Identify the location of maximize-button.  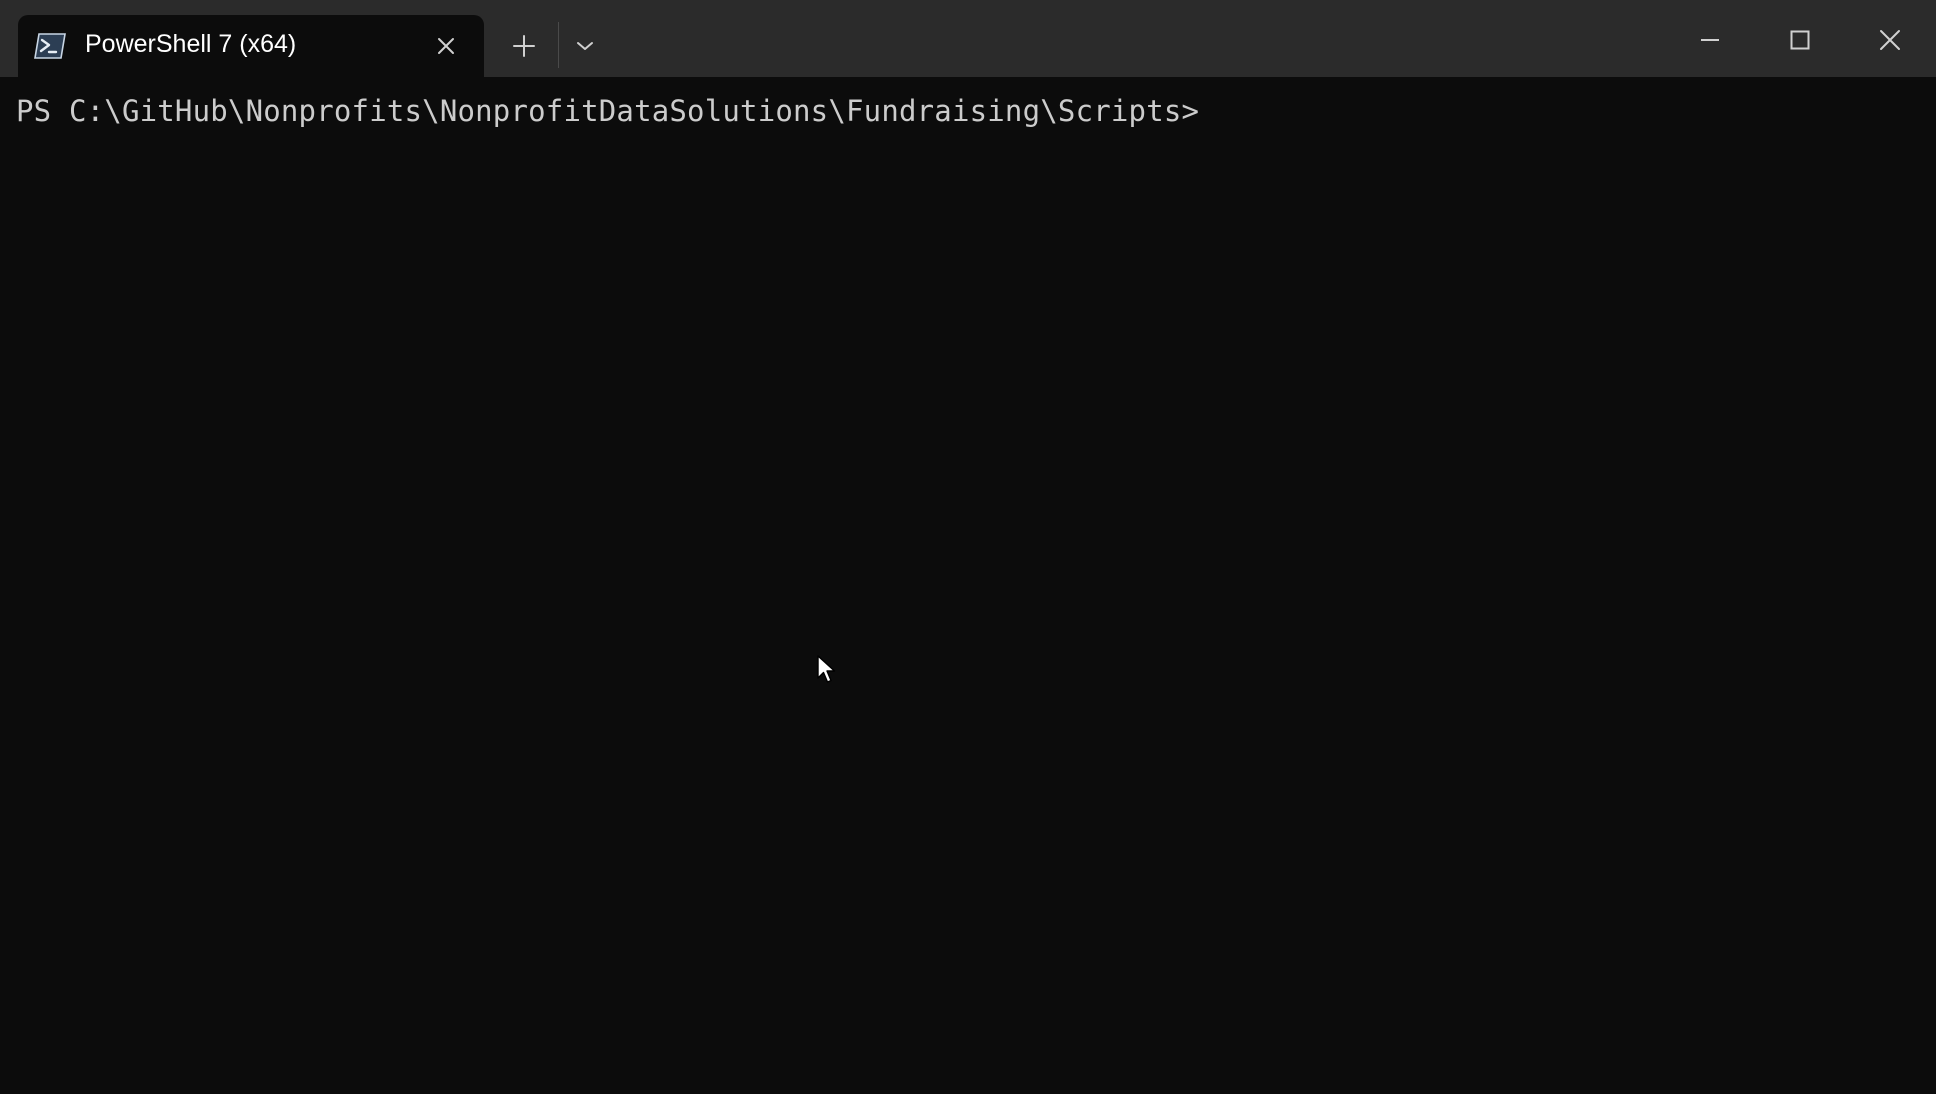
(1800, 40).